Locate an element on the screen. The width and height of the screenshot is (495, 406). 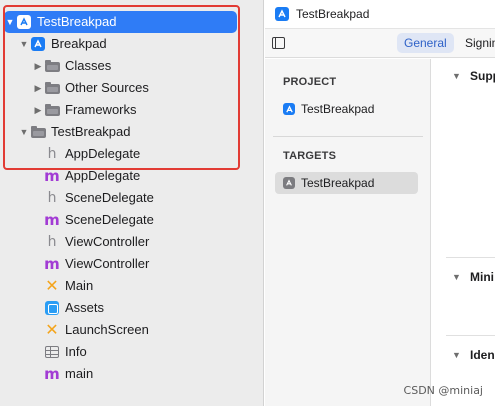
target-item: TestBreakpad is located at coordinates (346, 183).